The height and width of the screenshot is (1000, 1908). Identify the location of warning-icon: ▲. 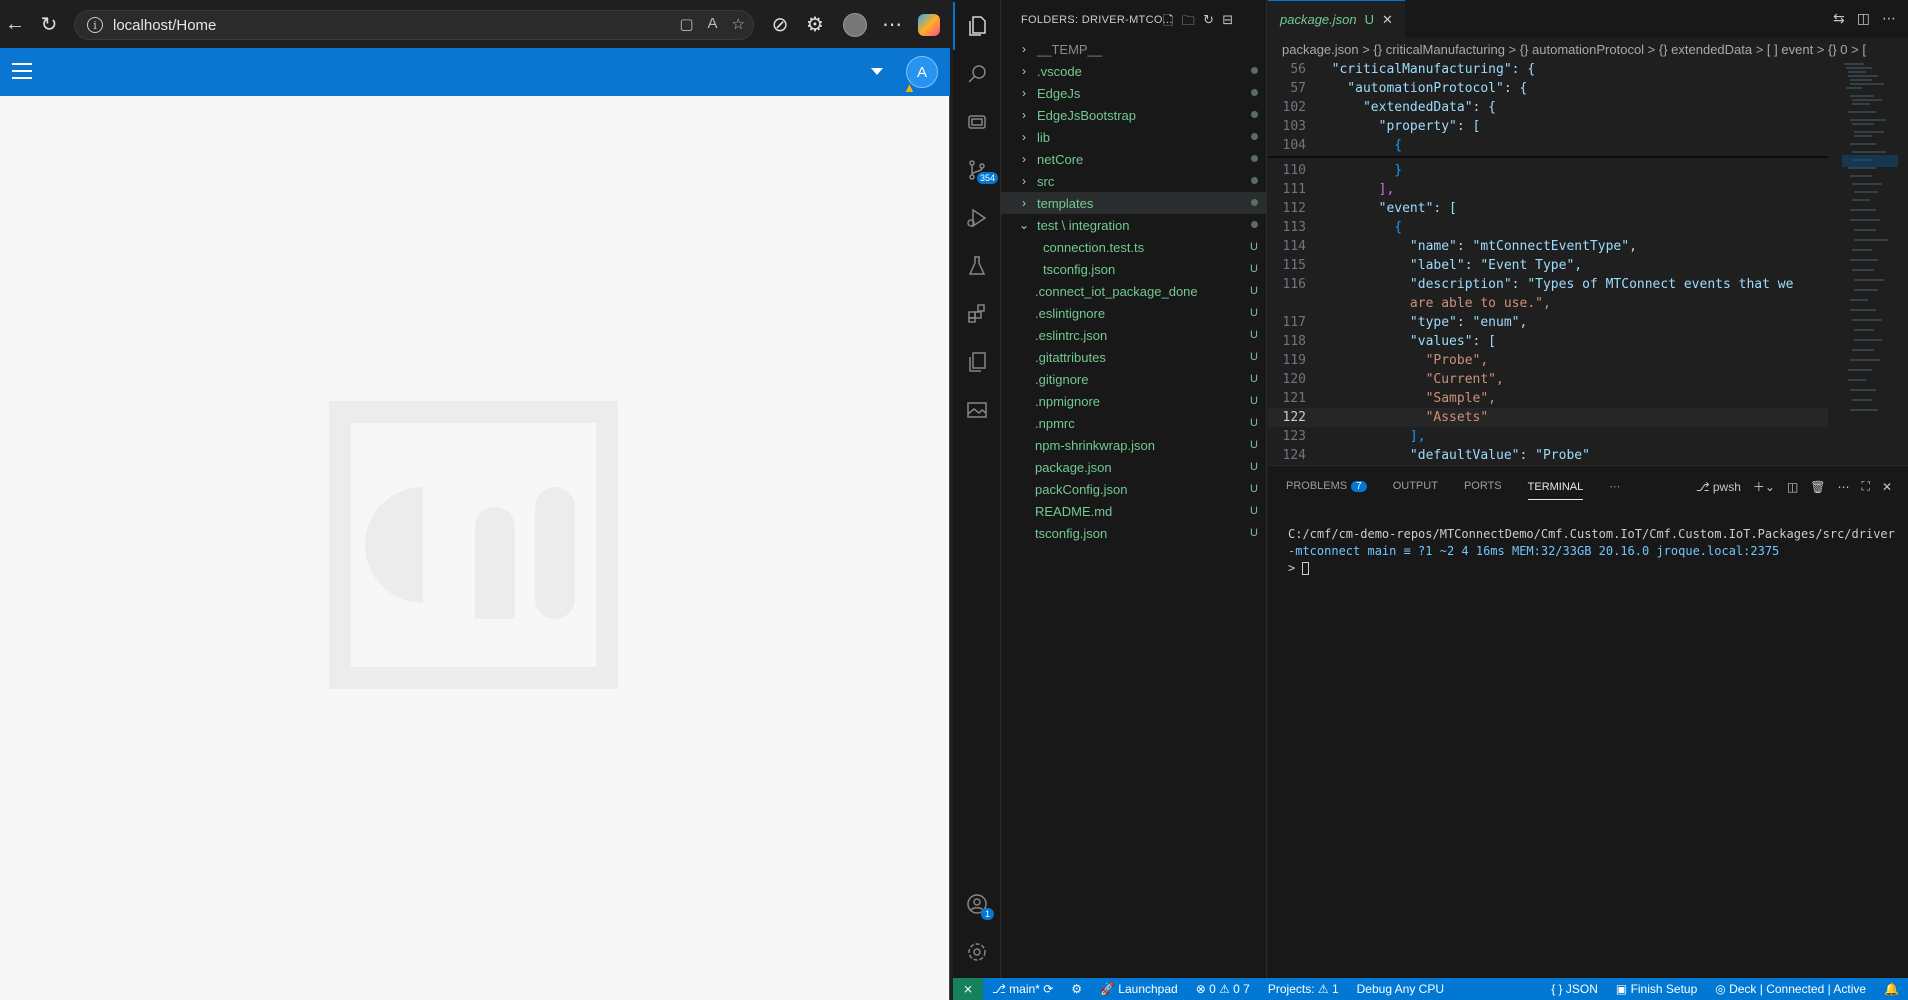
(909, 87).